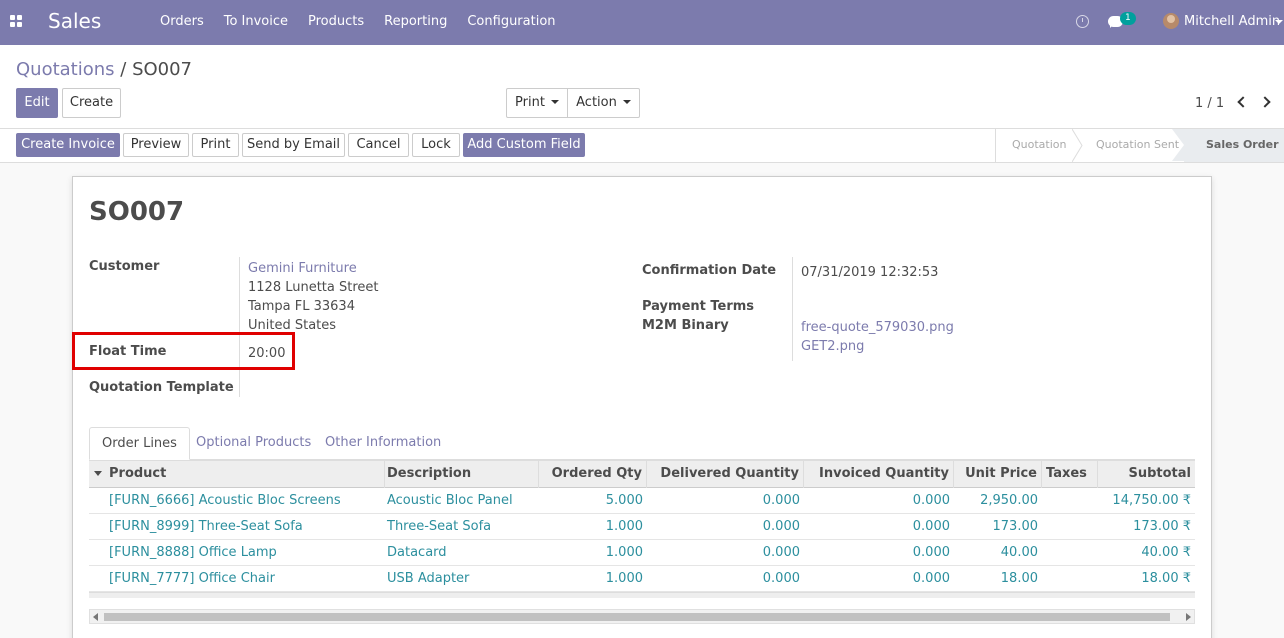 Image resolution: width=1284 pixels, height=638 pixels. What do you see at coordinates (593, 474) in the screenshot?
I see `column-ordered-qty: Ordered Qty` at bounding box center [593, 474].